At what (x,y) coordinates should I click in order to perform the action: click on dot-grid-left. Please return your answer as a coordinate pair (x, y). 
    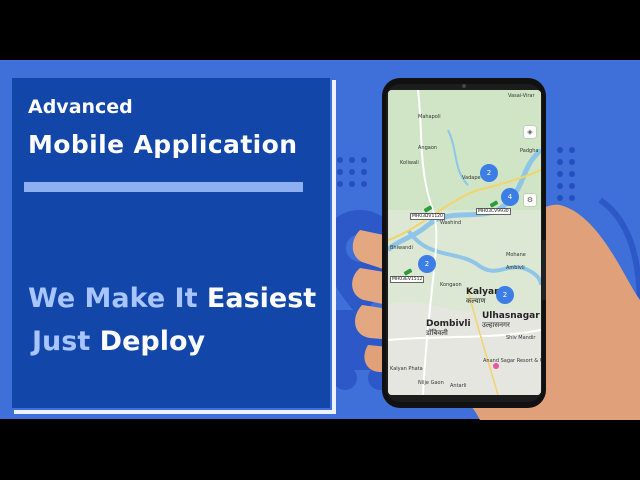
    Looking at the image, I should click on (352, 172).